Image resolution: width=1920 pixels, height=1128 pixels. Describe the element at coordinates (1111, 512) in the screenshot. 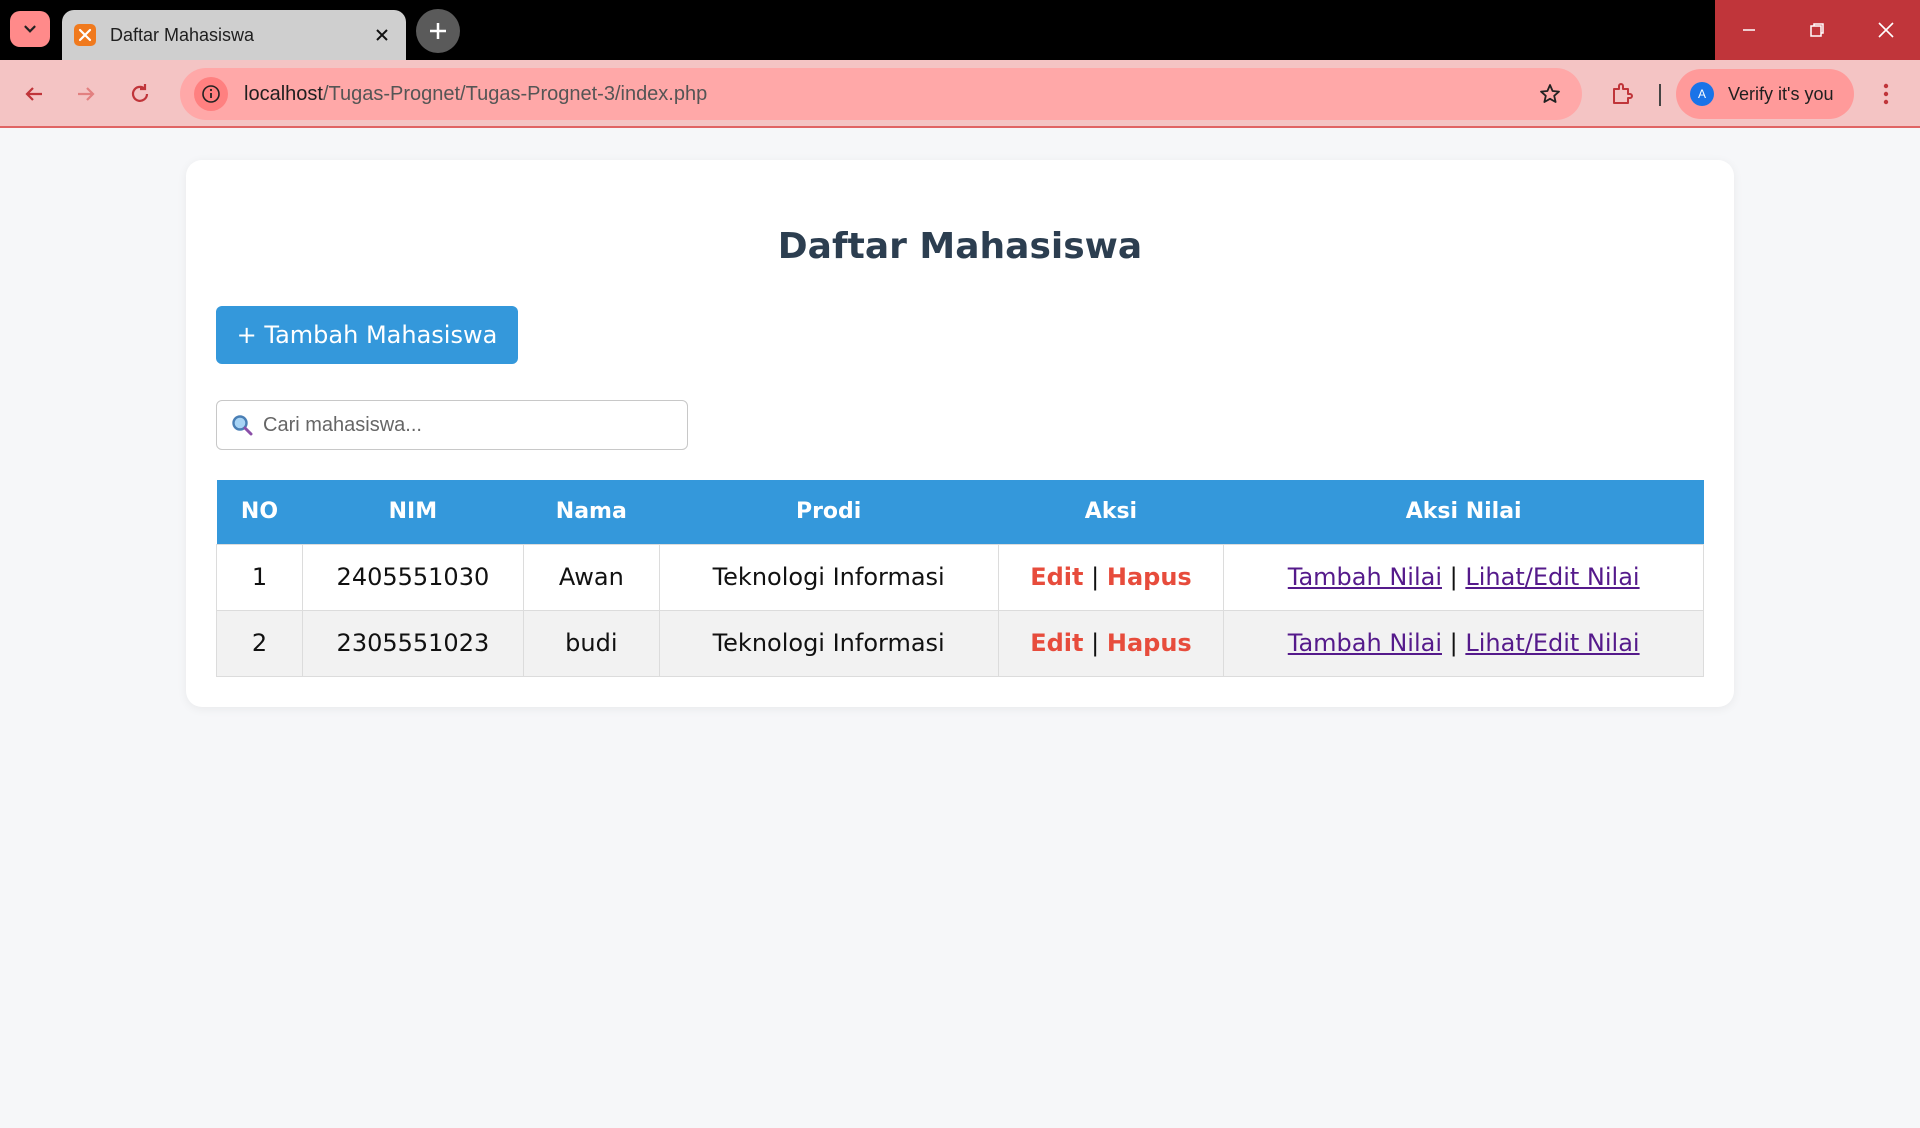

I see `header-aksi: Aksi` at that location.